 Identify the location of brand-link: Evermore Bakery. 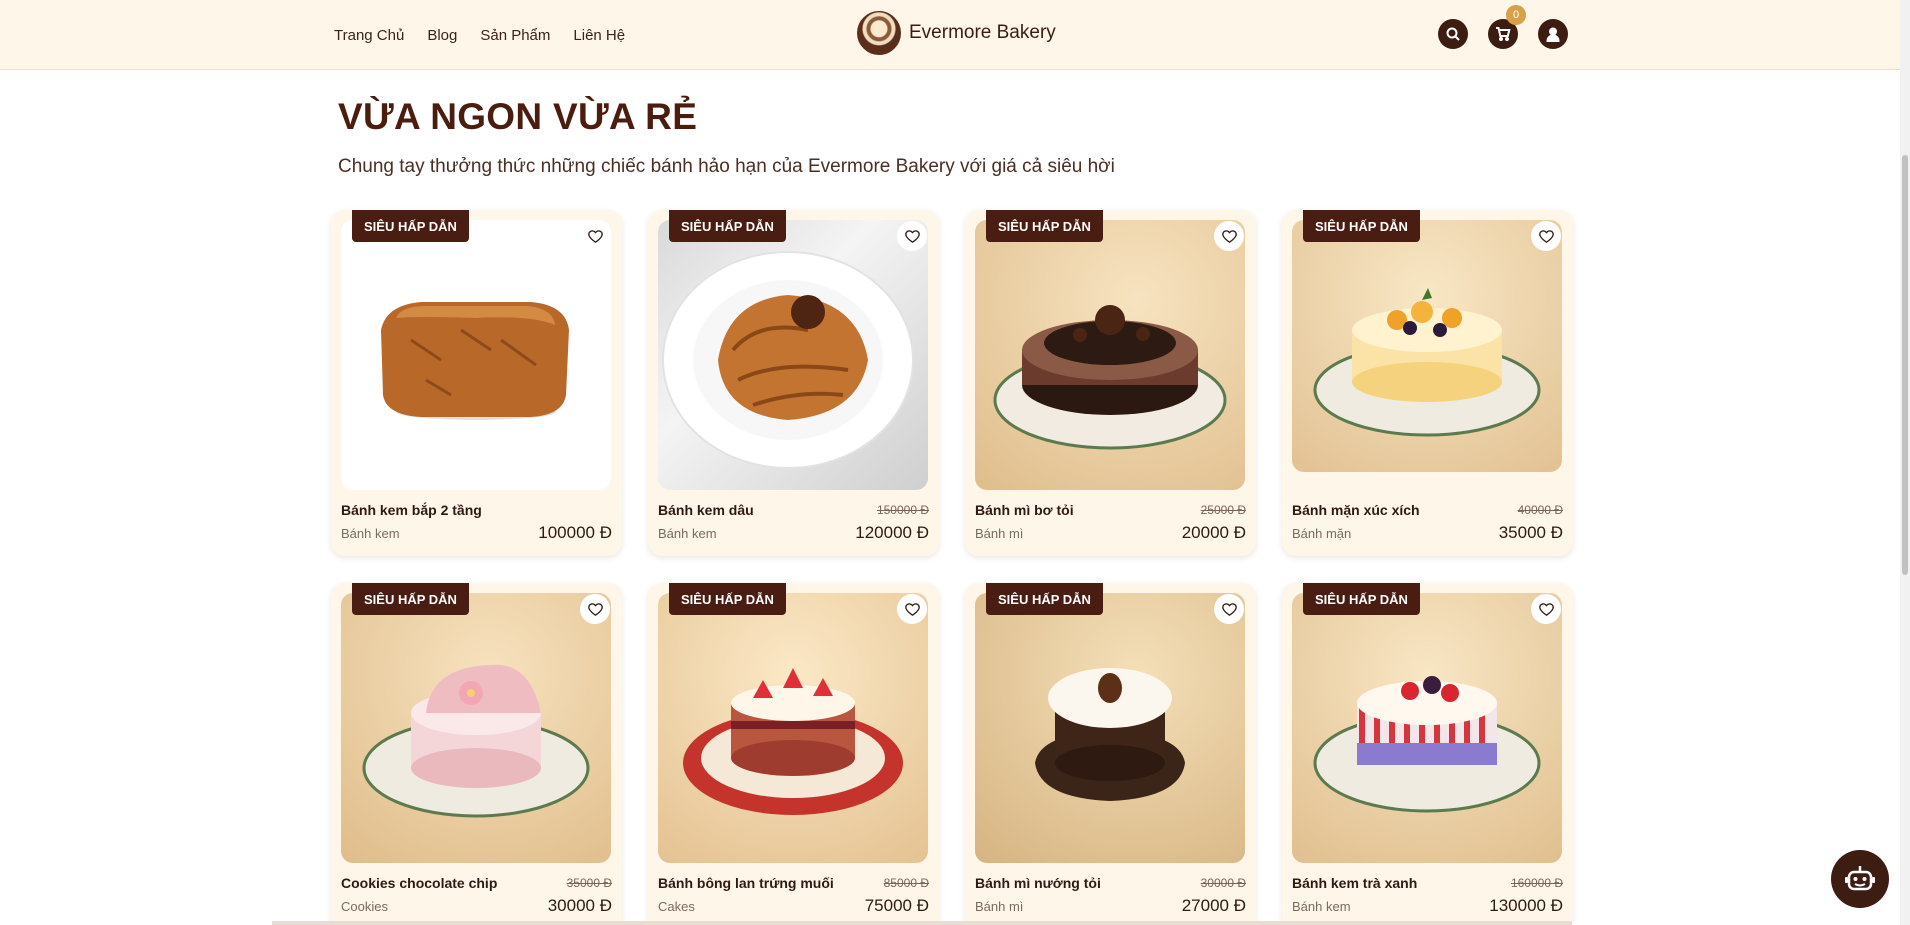
(956, 33).